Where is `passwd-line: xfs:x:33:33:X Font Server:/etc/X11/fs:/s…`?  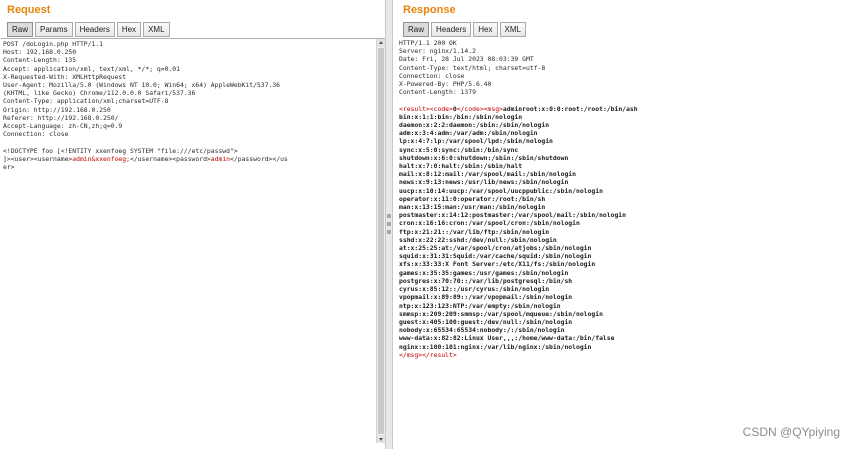 passwd-line: xfs:x:33:33:X Font Server:/etc/X11/fs:/s… is located at coordinates (497, 264).